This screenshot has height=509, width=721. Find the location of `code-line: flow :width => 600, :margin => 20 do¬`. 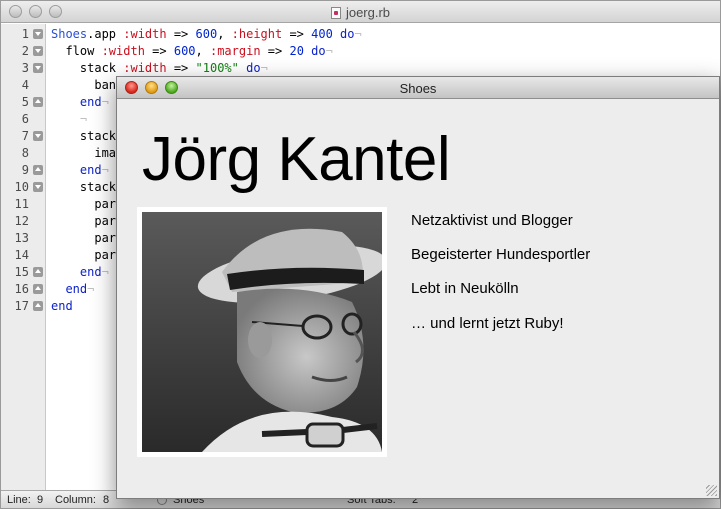

code-line: flow :width => 600, :margin => 20 do¬ is located at coordinates (192, 51).